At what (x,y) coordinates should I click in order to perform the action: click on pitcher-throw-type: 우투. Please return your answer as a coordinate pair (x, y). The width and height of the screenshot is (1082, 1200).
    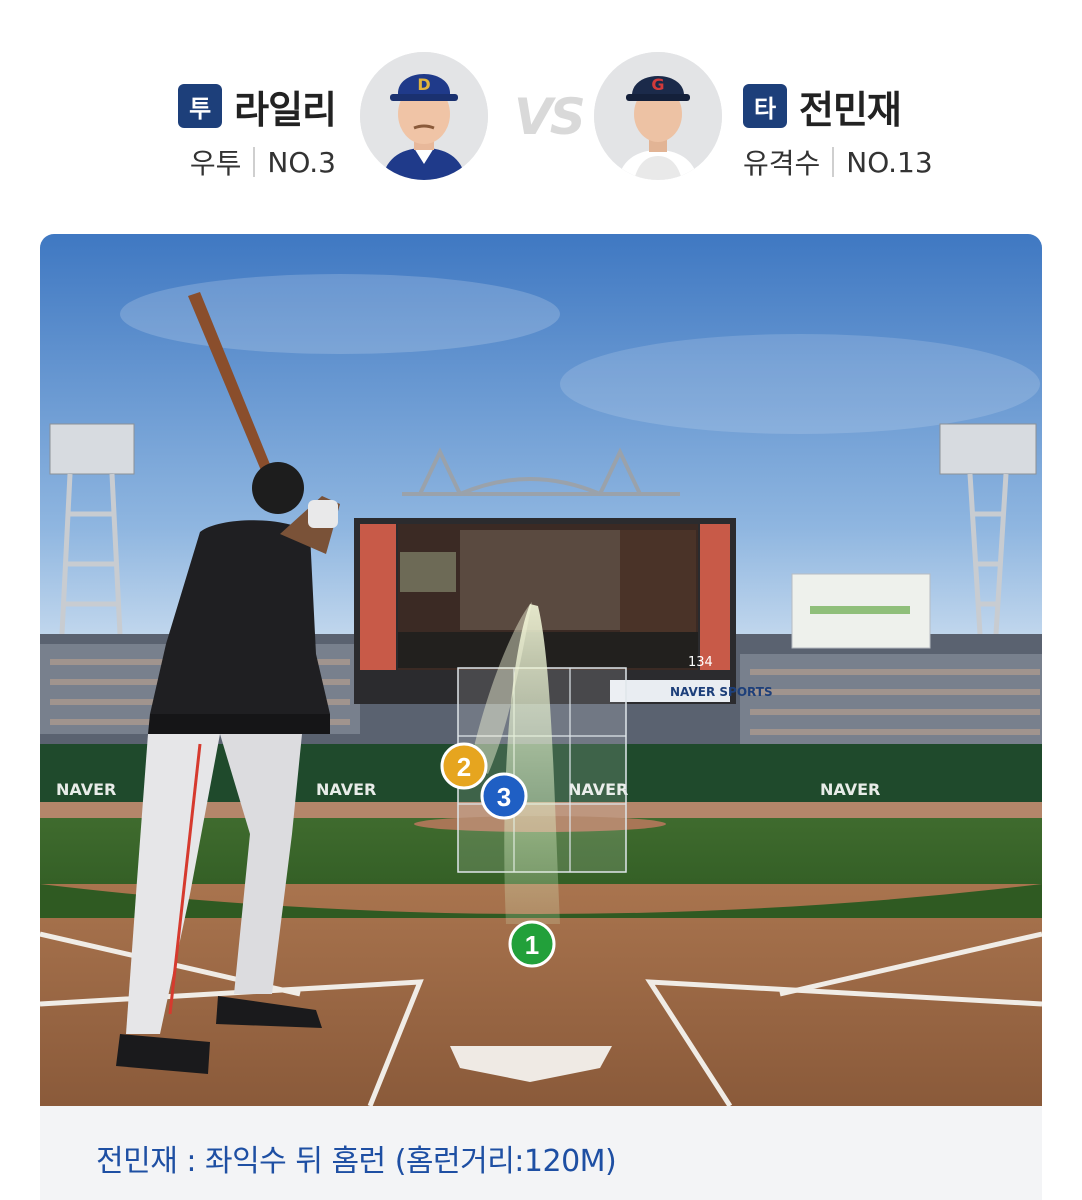
    Looking at the image, I should click on (215, 163).